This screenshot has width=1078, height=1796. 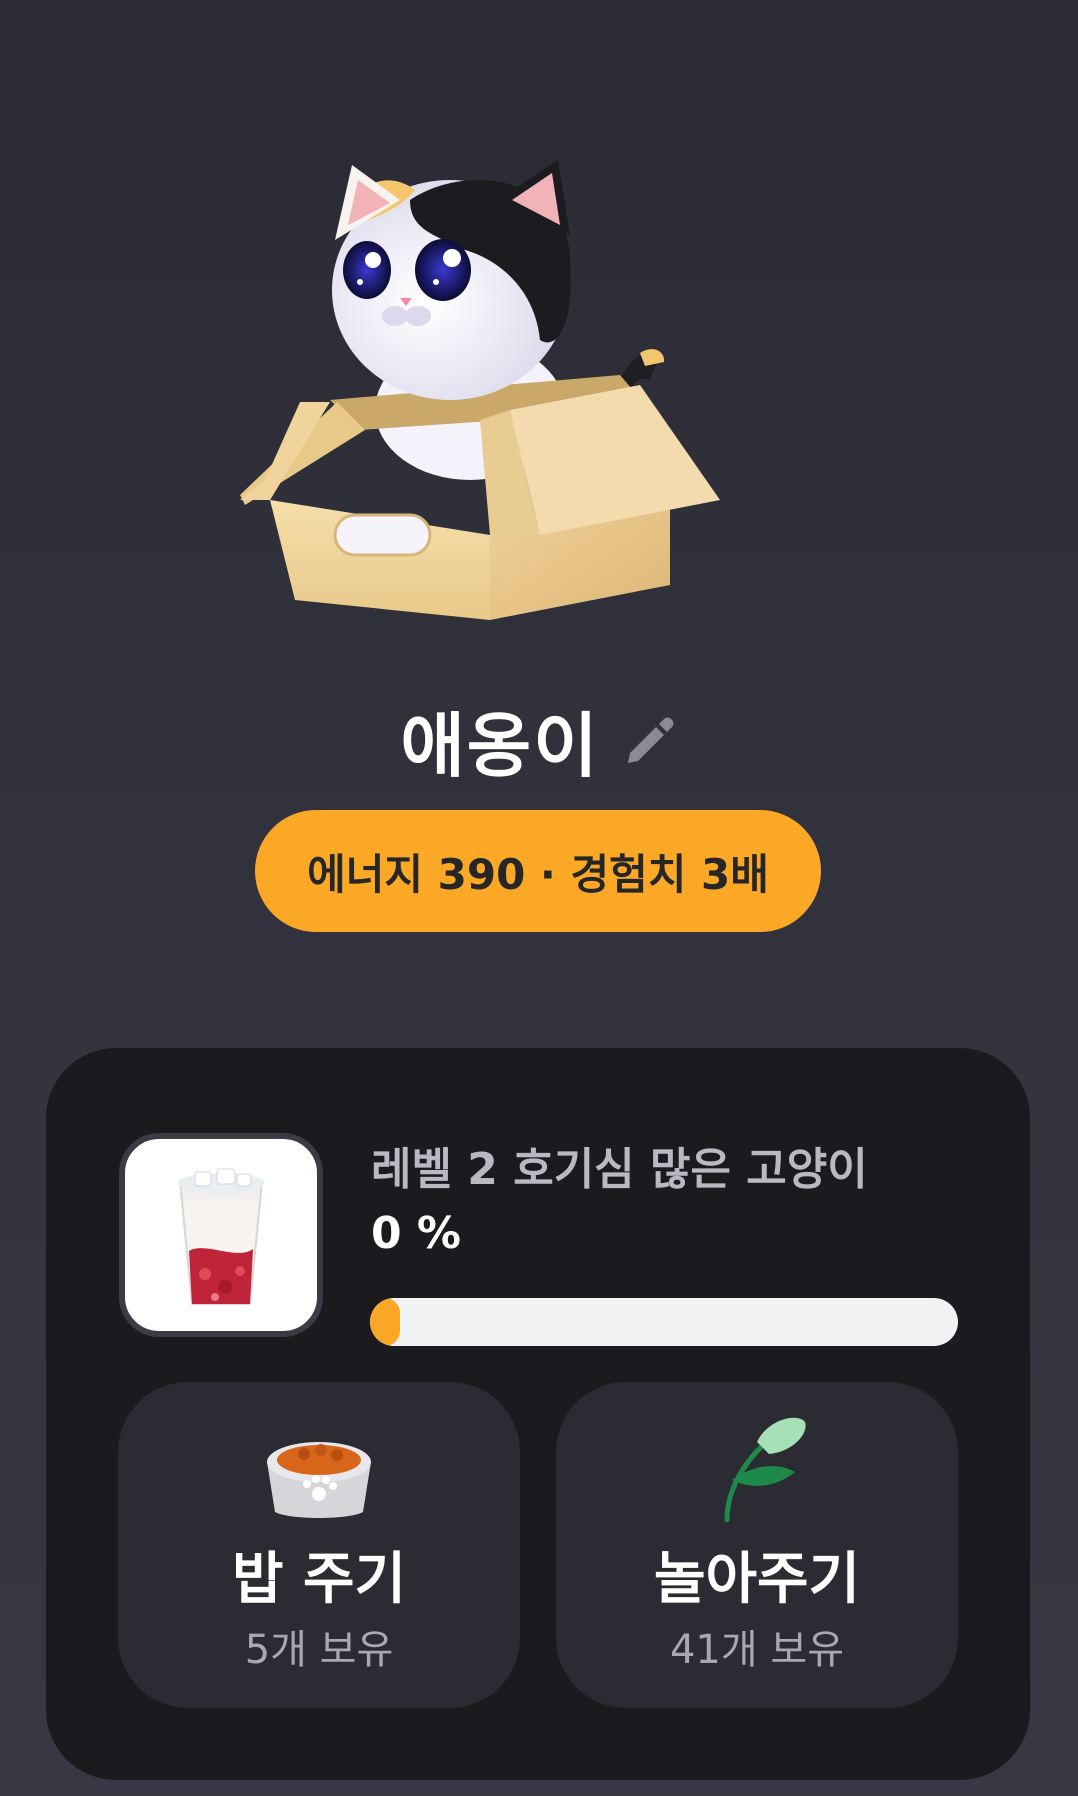 I want to click on reward-item-thumbnail, so click(x=221, y=1235).